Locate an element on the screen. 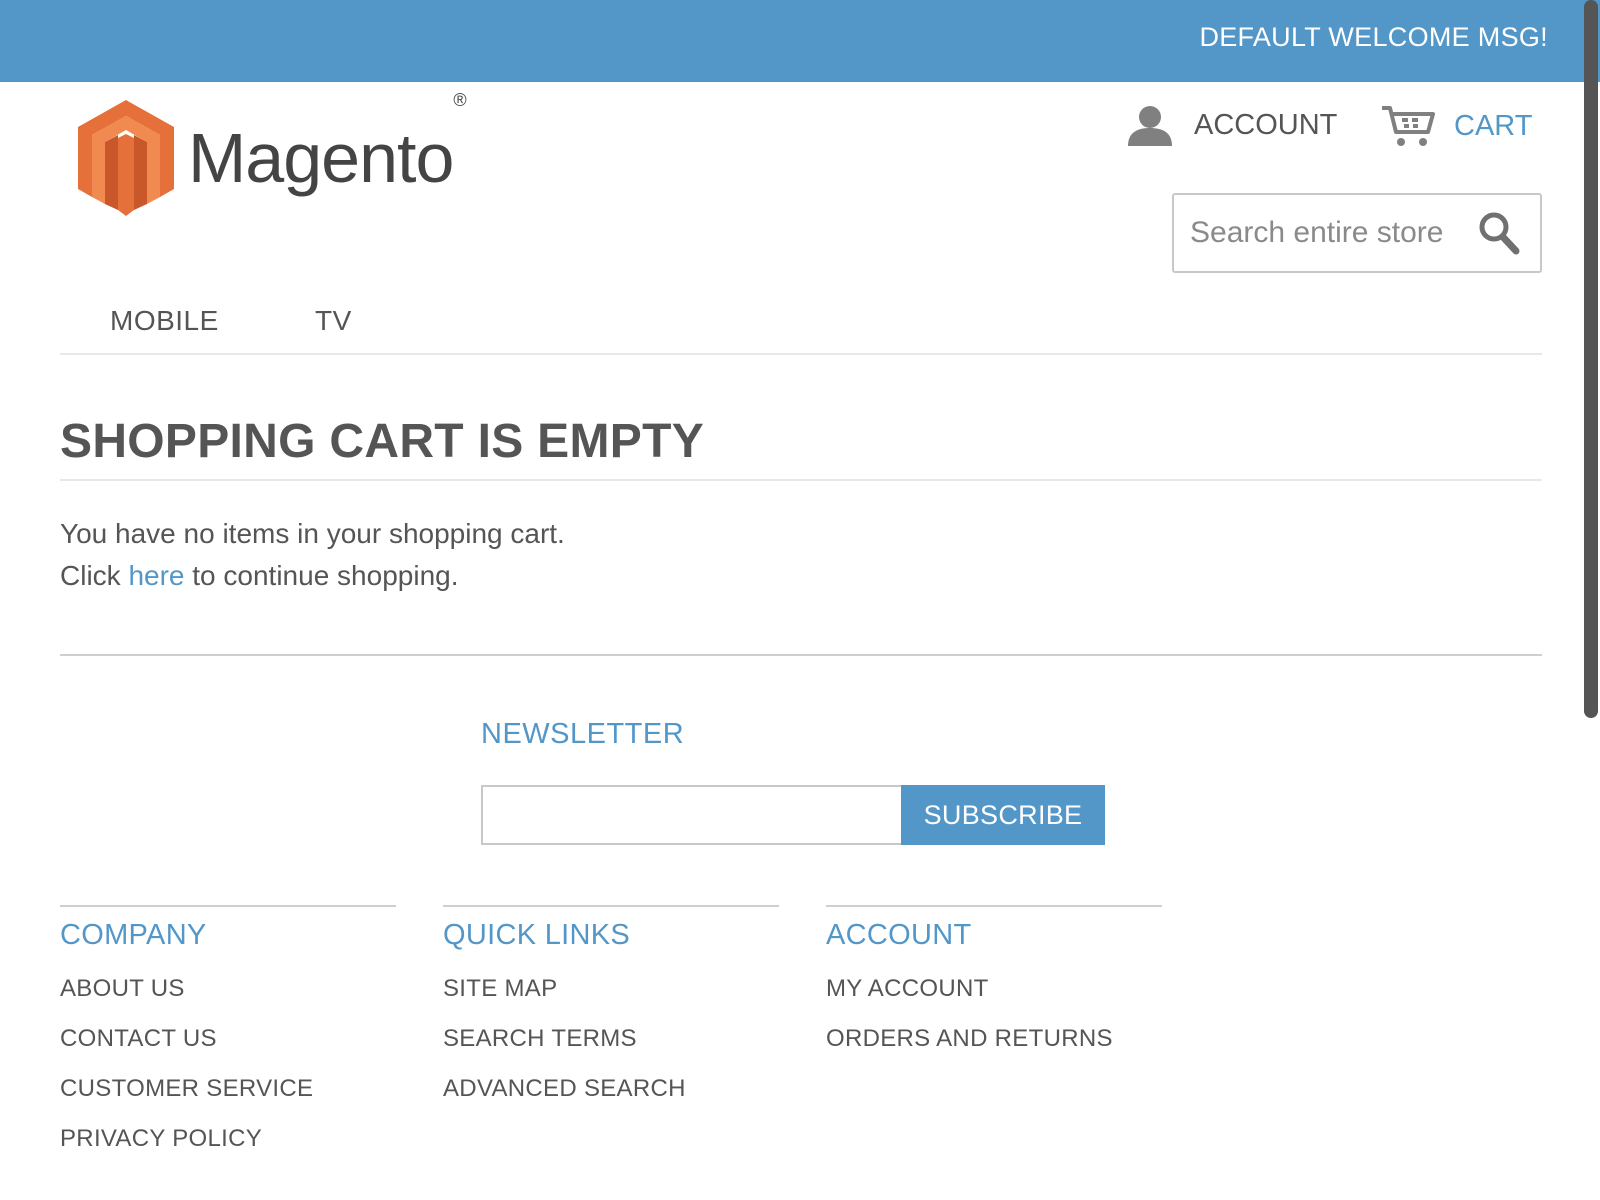 The width and height of the screenshot is (1600, 1200). footer-link-site-map: SITE MAP is located at coordinates (611, 999).